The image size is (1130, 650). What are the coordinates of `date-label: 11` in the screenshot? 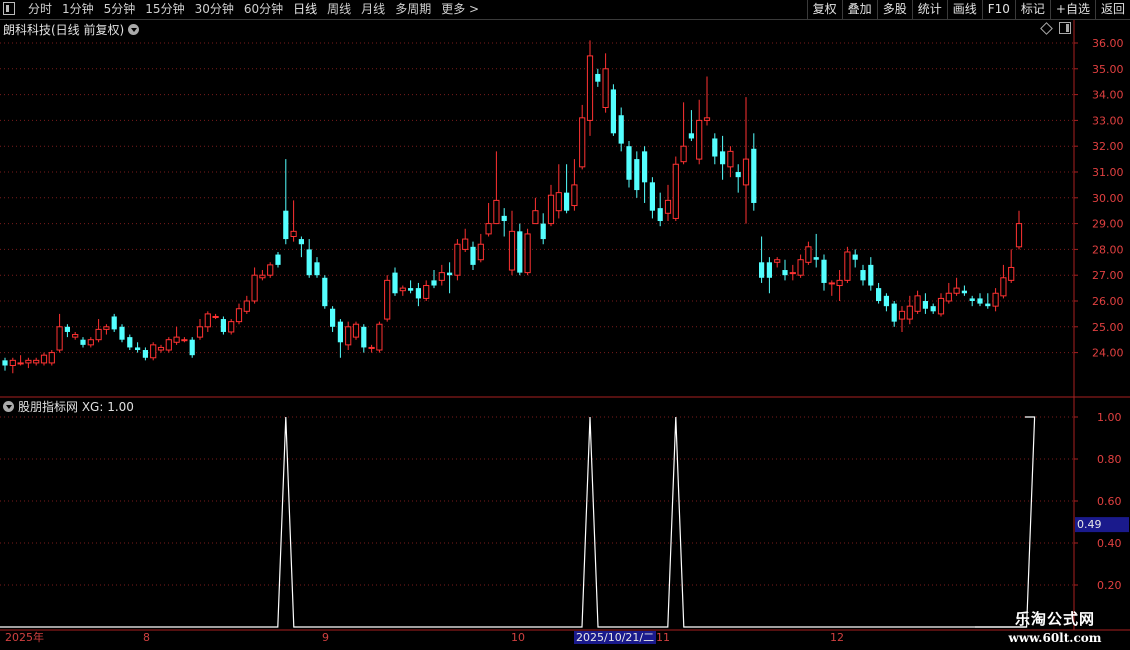 It's located at (663, 637).